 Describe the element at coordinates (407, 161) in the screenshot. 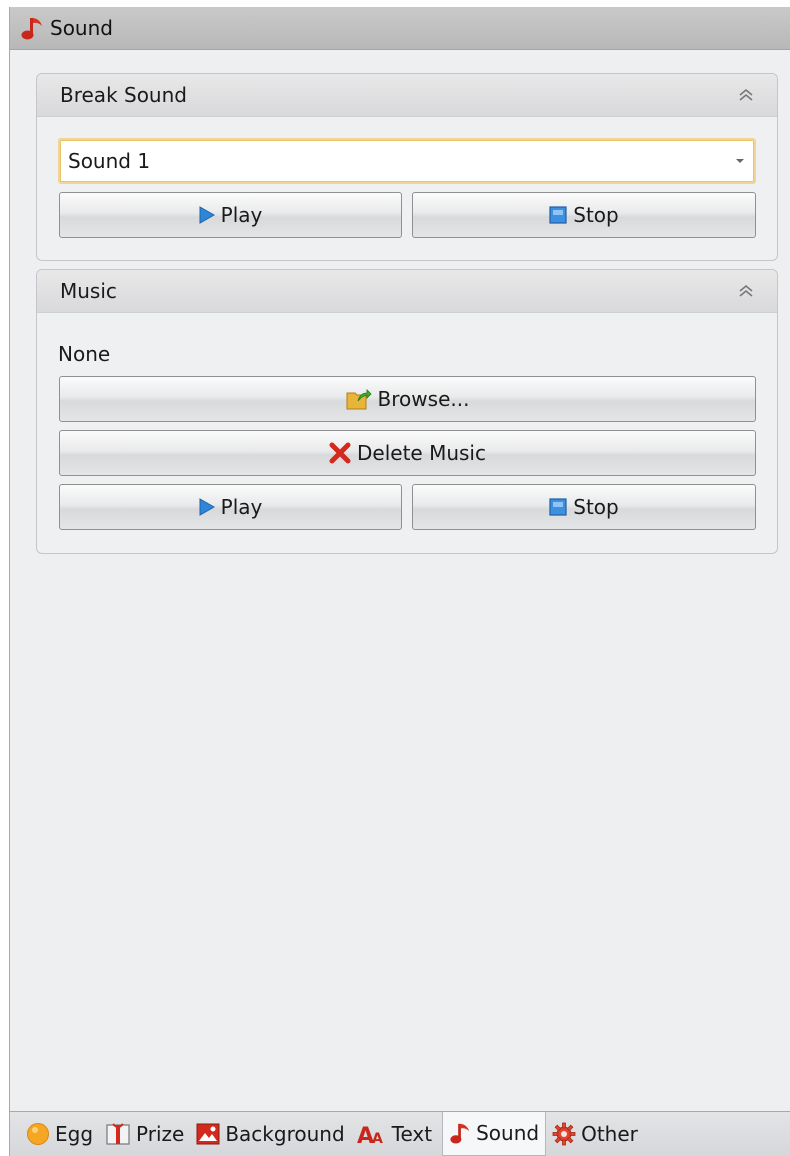

I see `break-sound-select: Sound 1` at that location.